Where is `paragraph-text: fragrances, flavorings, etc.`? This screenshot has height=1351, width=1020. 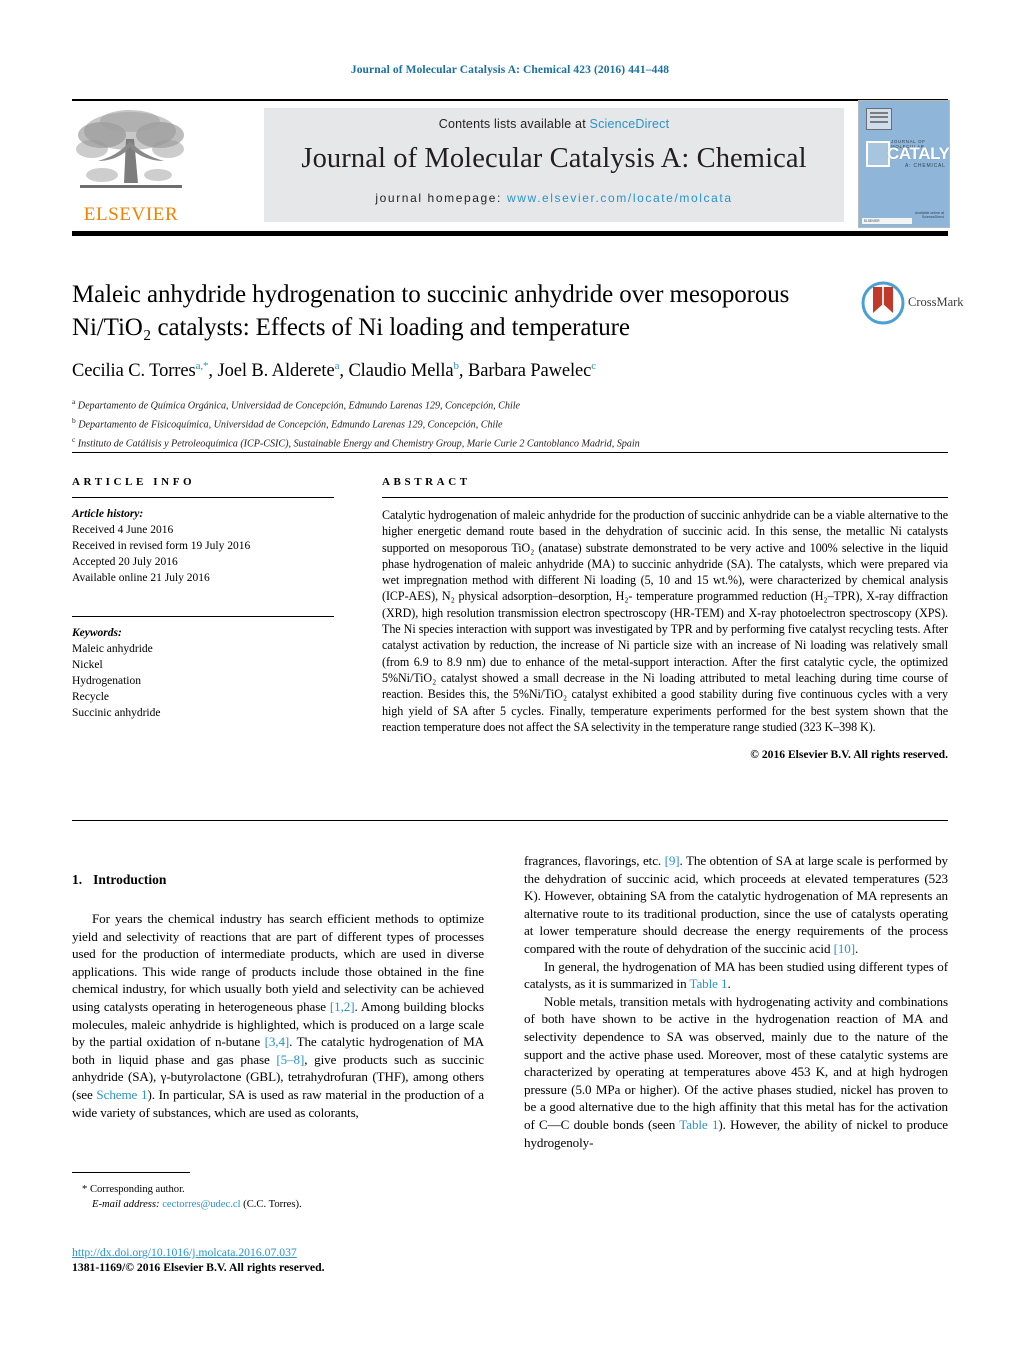
paragraph-text: fragrances, flavorings, etc. is located at coordinates (594, 860).